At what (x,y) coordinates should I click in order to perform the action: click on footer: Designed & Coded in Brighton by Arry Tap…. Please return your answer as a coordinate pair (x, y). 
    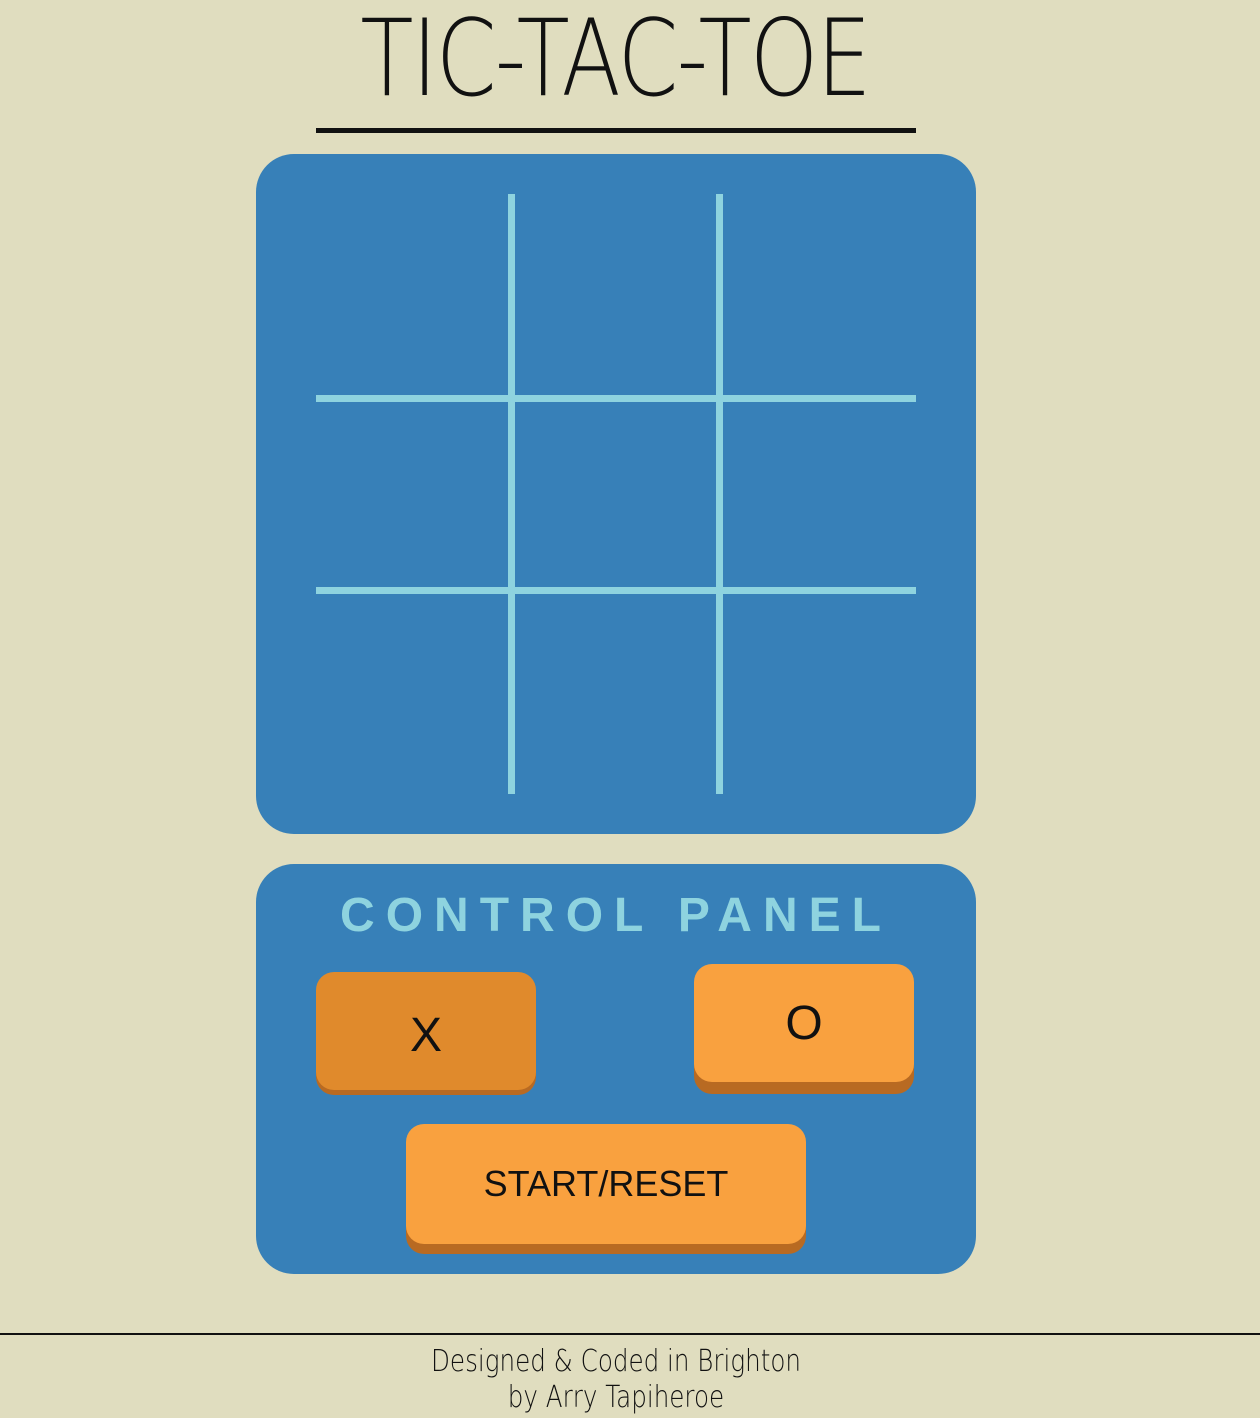
    Looking at the image, I should click on (616, 1380).